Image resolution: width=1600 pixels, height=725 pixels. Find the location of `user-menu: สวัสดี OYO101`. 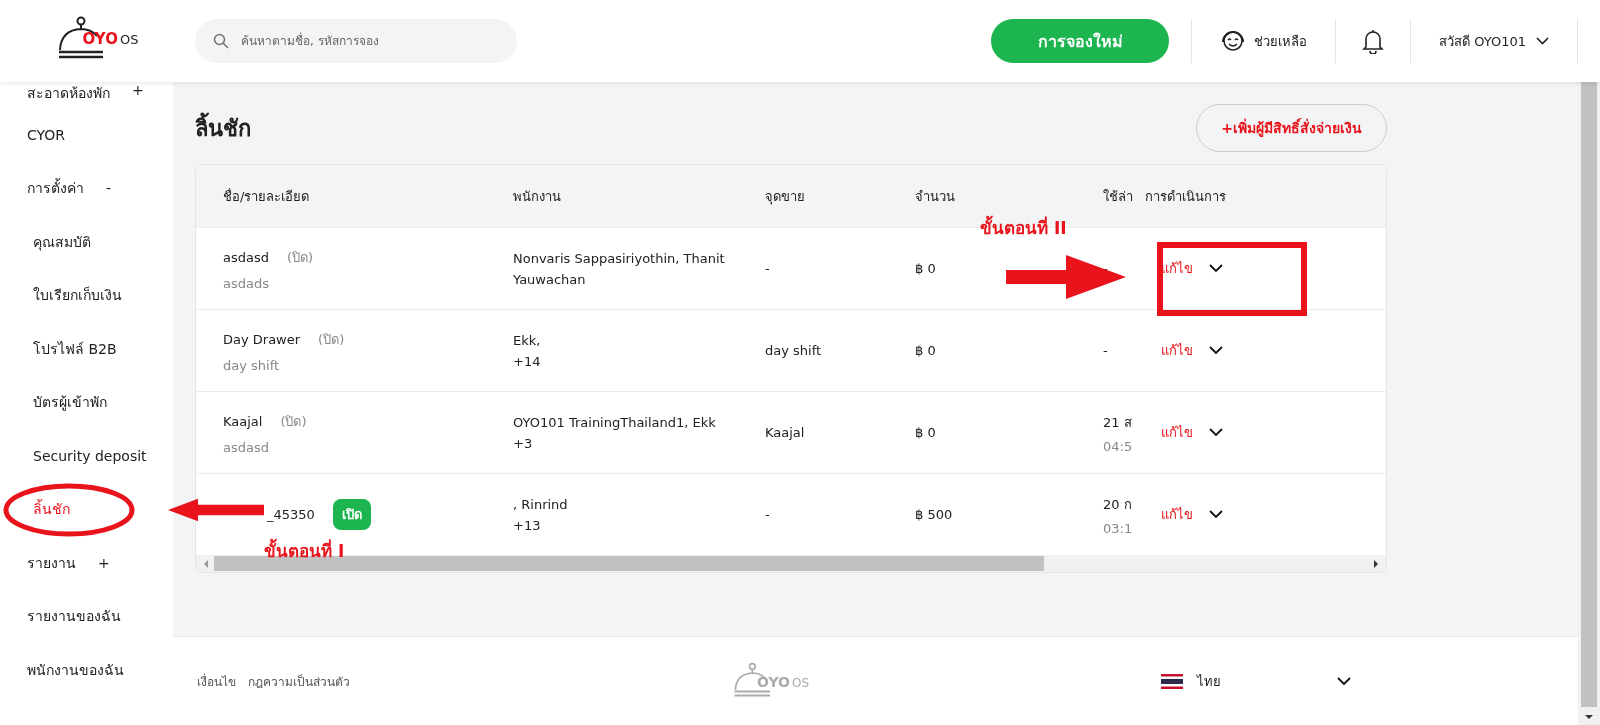

user-menu: สวัสดี OYO101 is located at coordinates (1494, 41).